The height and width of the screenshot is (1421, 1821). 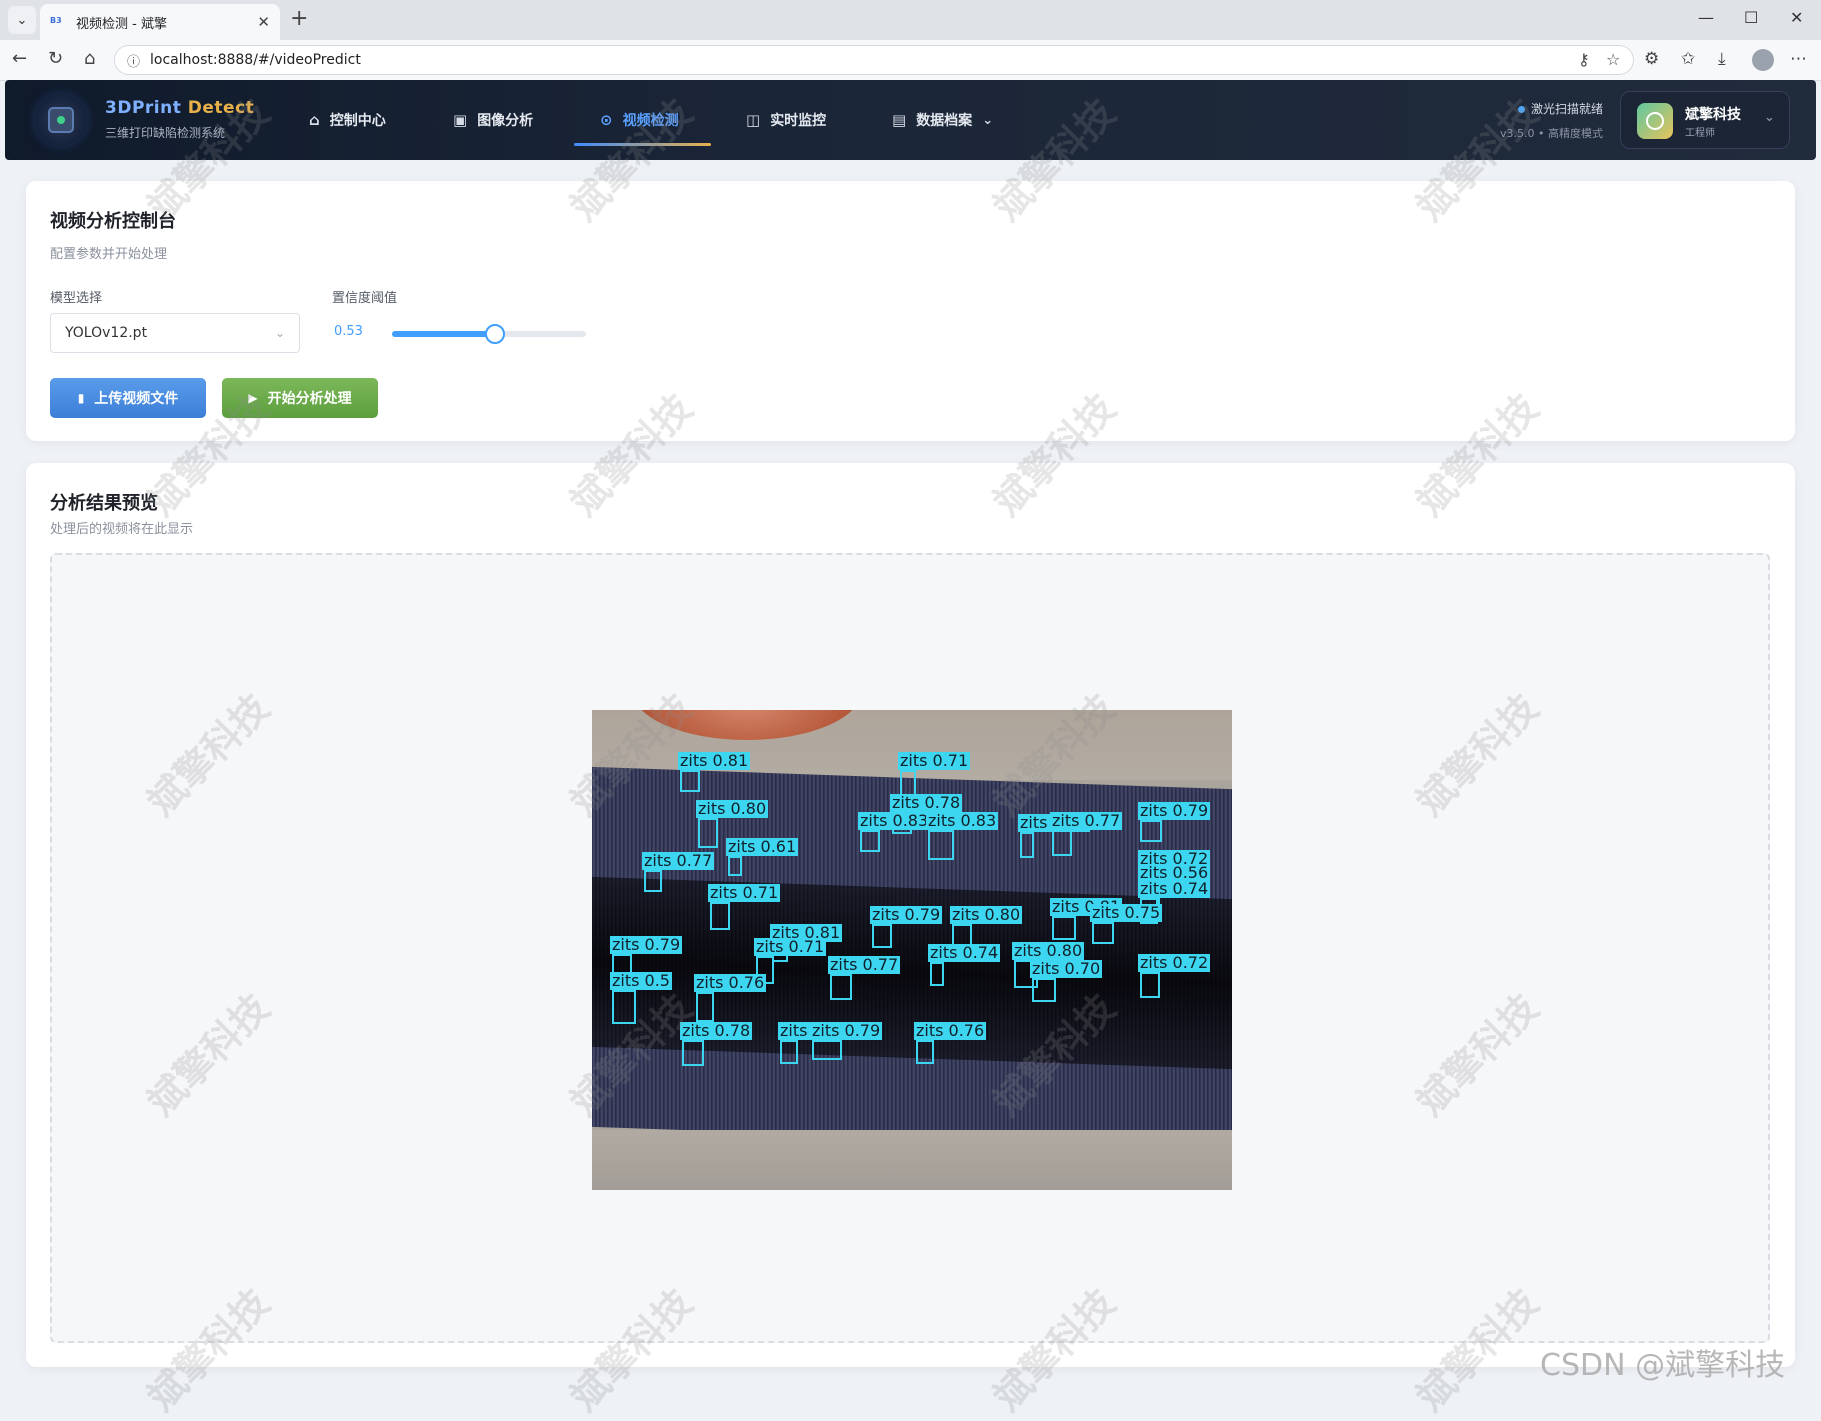 I want to click on detection-label: zits 0.61, so click(x=762, y=846).